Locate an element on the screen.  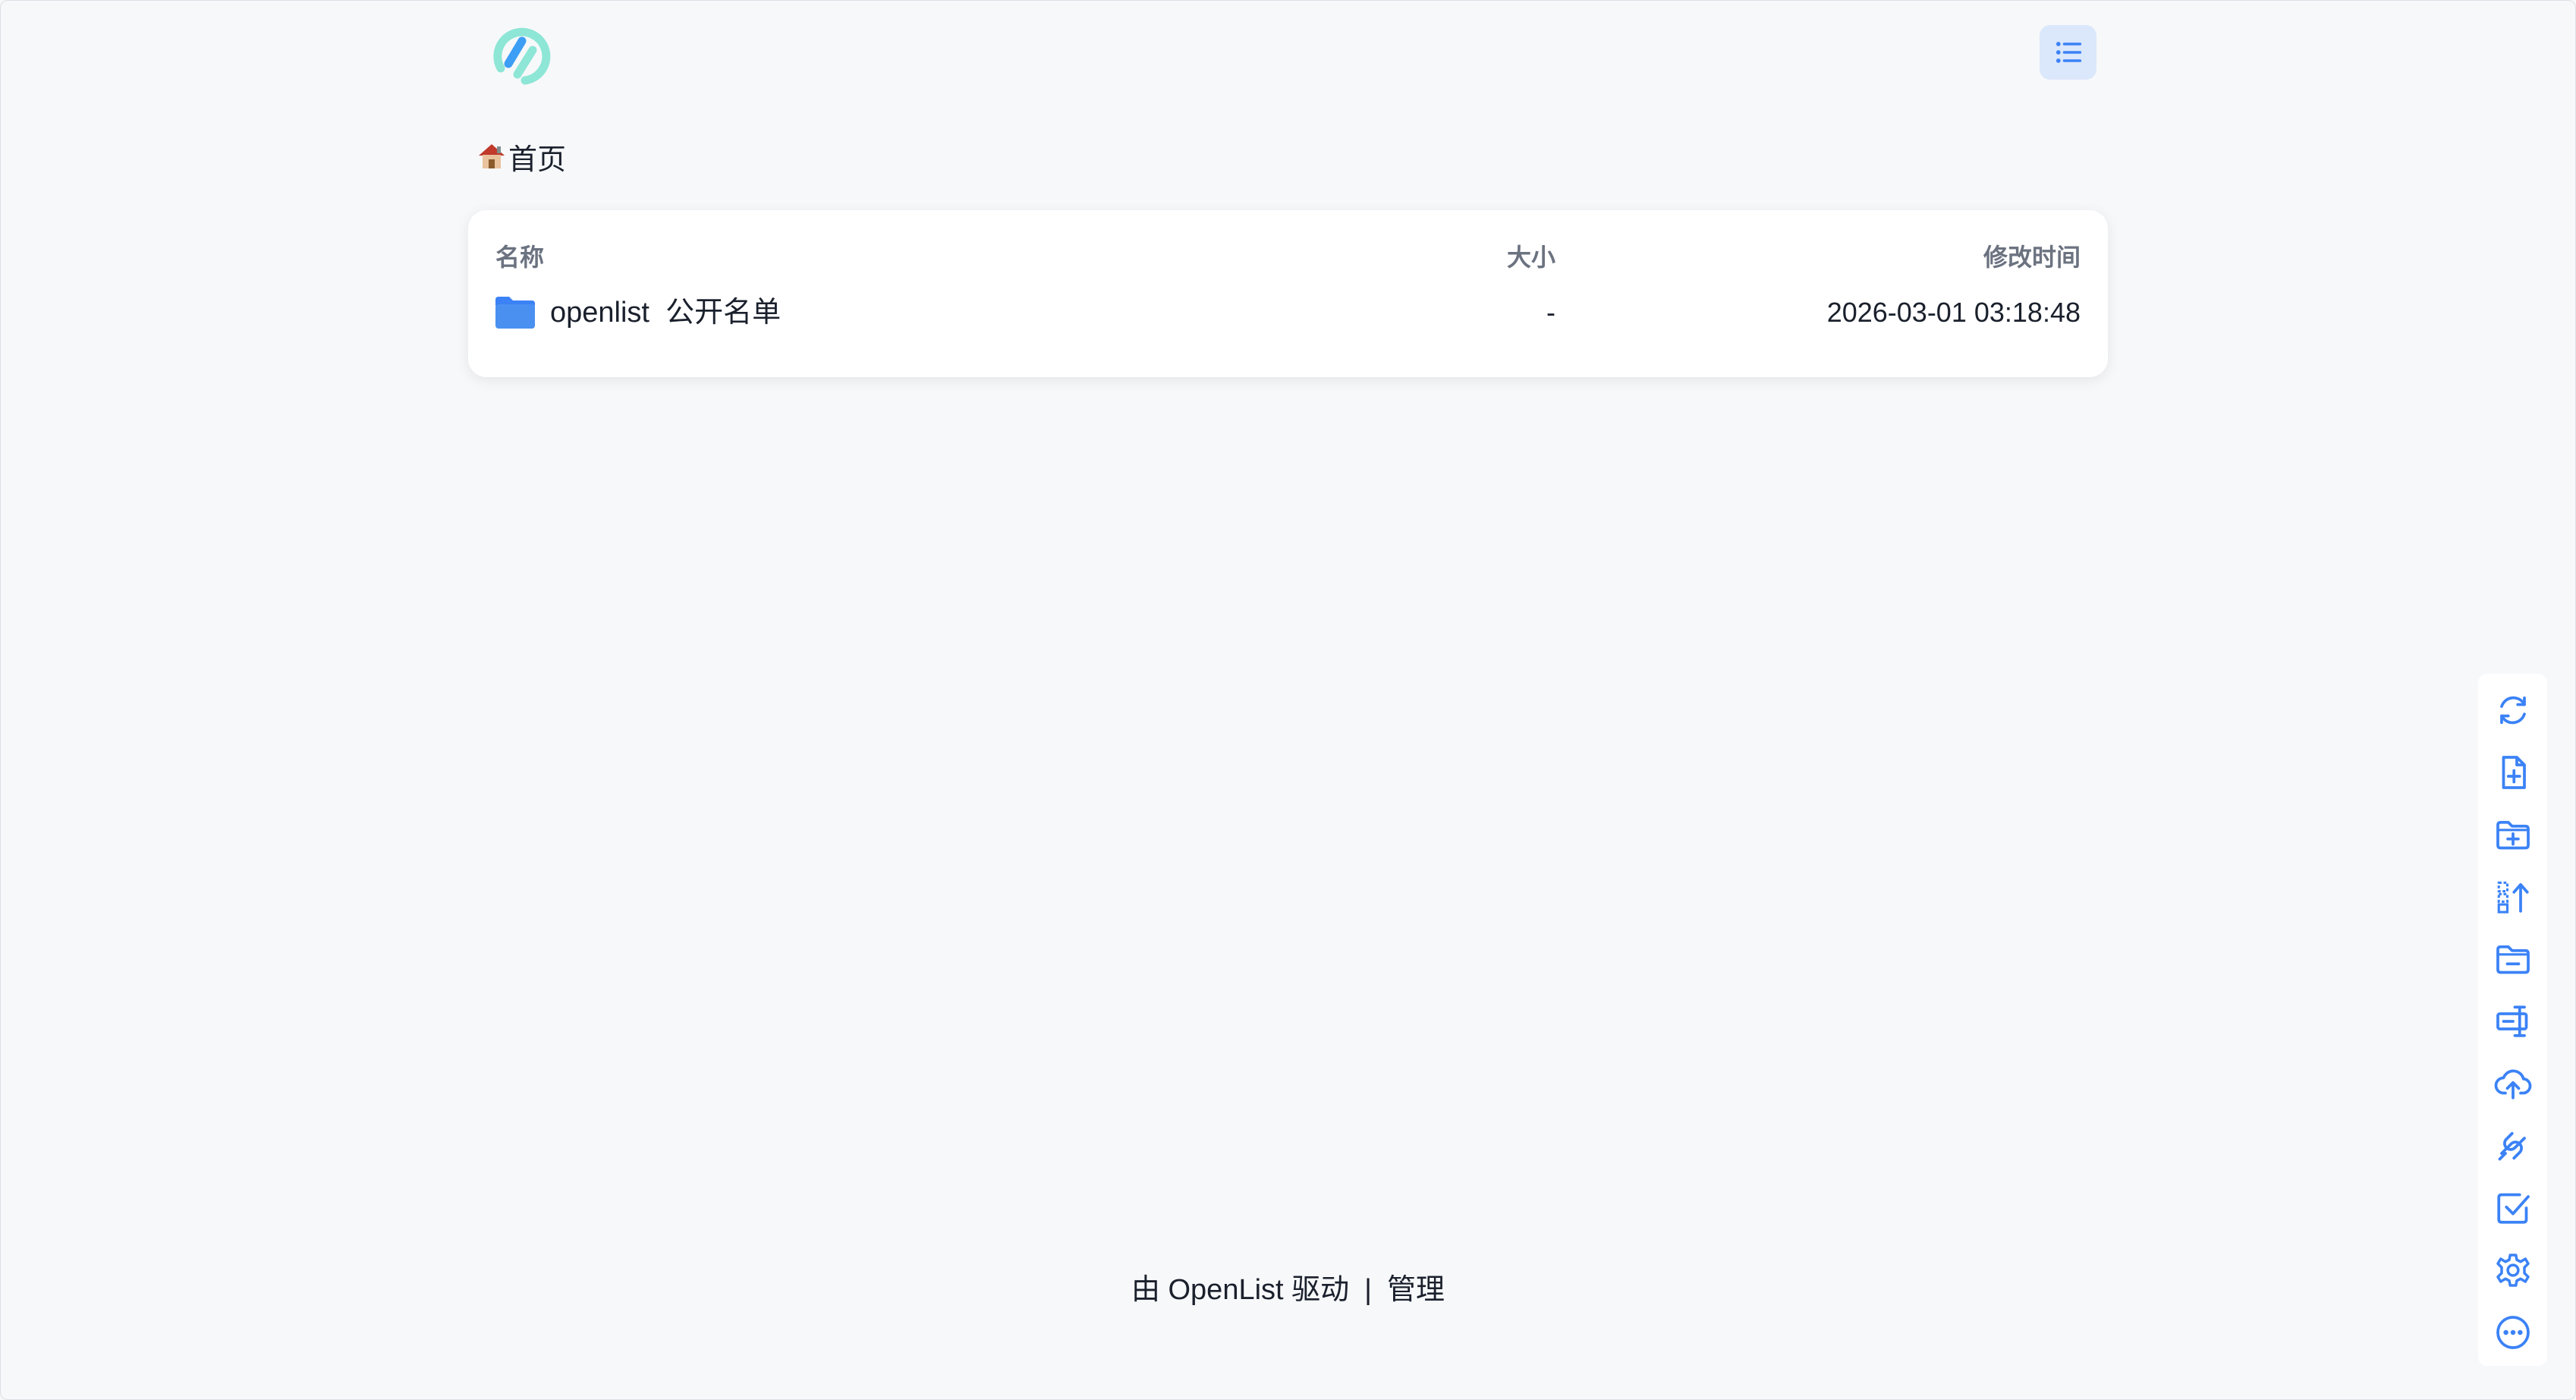
layout-toggle-button is located at coordinates (2068, 52).